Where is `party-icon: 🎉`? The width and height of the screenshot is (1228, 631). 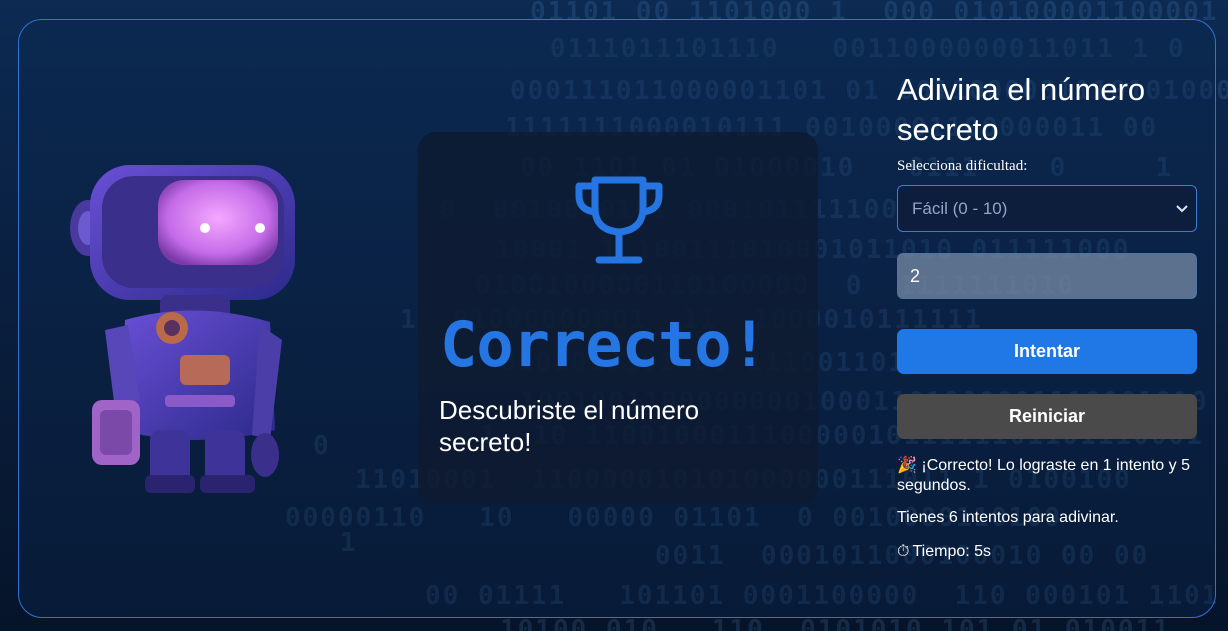
party-icon: 🎉 is located at coordinates (907, 465).